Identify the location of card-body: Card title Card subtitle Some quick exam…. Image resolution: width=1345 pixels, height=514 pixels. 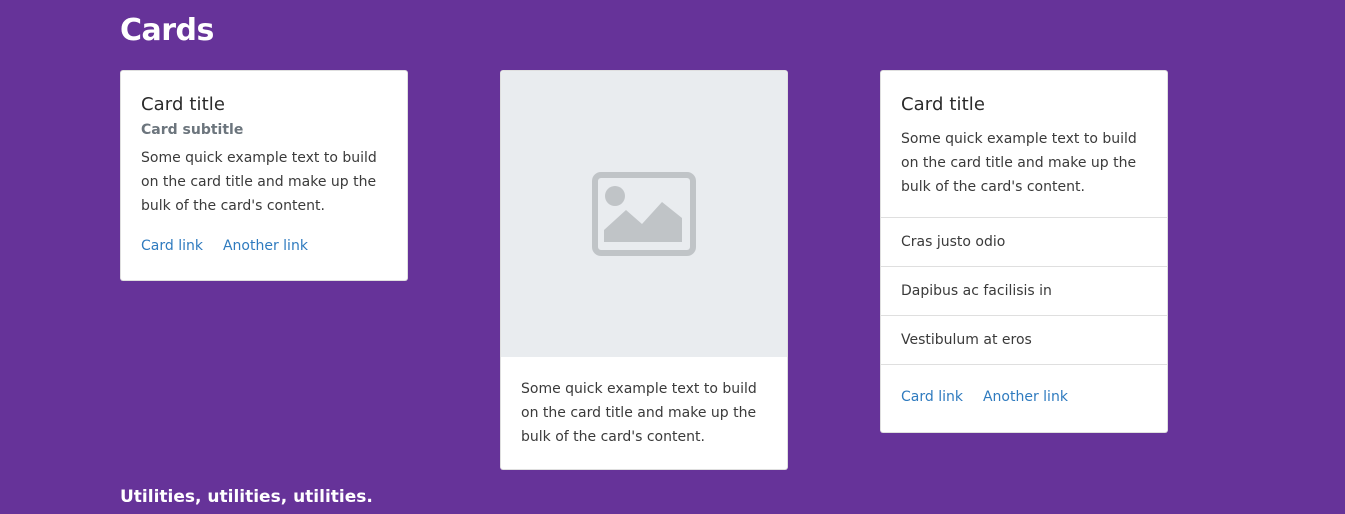
(264, 174).